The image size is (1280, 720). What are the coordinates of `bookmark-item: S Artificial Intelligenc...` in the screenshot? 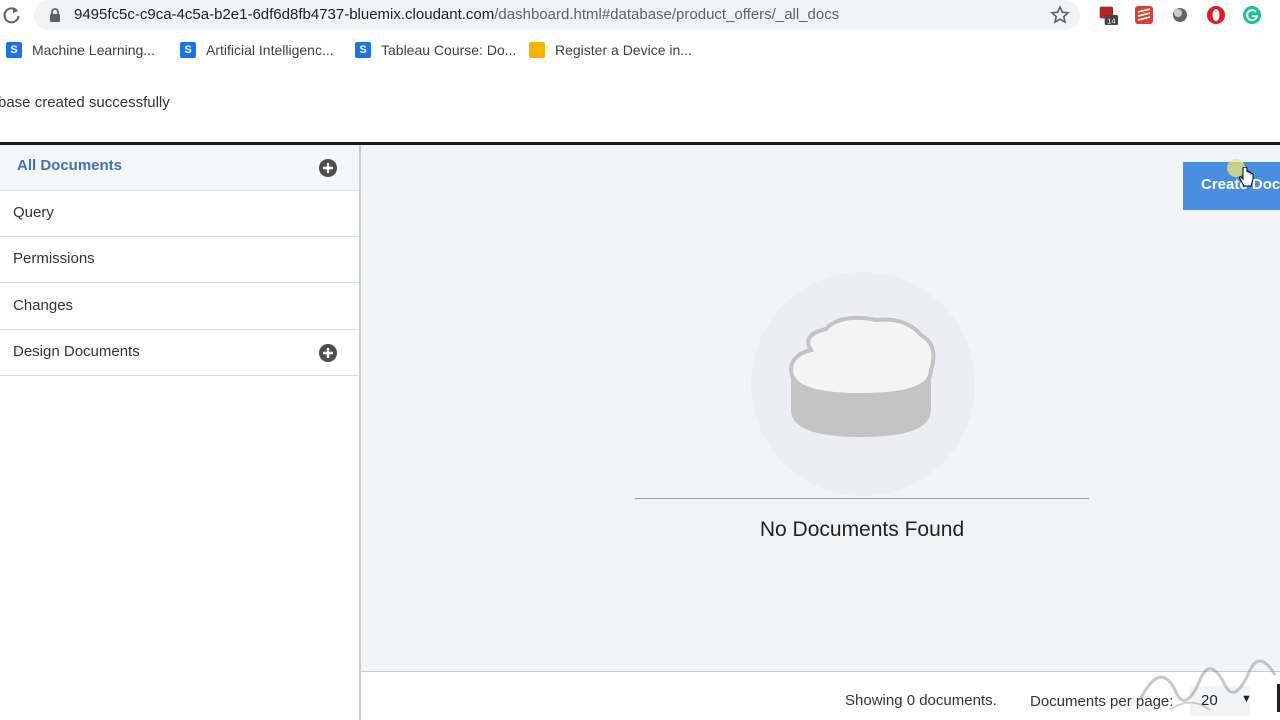 It's located at (257, 50).